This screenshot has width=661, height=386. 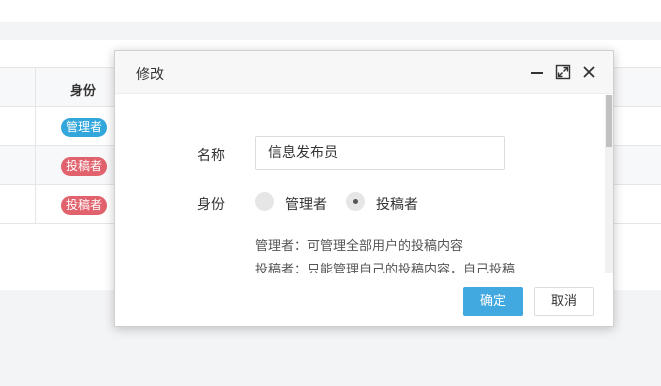 What do you see at coordinates (364, 72) in the screenshot?
I see `dialog-header: 修改` at bounding box center [364, 72].